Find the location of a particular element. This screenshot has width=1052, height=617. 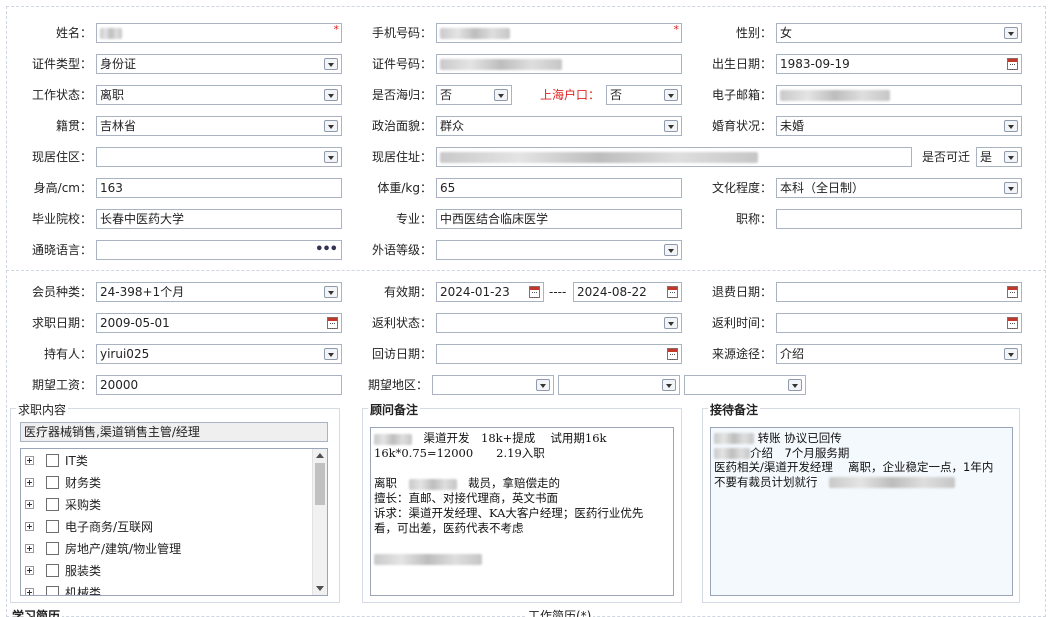

relocate-select: 是 is located at coordinates (999, 157).